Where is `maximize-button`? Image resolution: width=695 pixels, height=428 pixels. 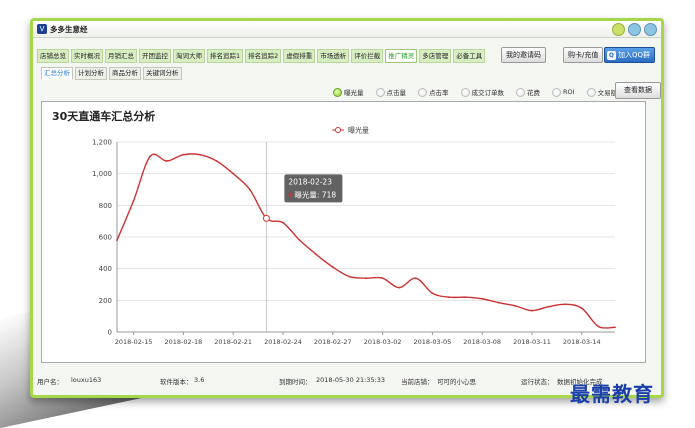 maximize-button is located at coordinates (634, 29).